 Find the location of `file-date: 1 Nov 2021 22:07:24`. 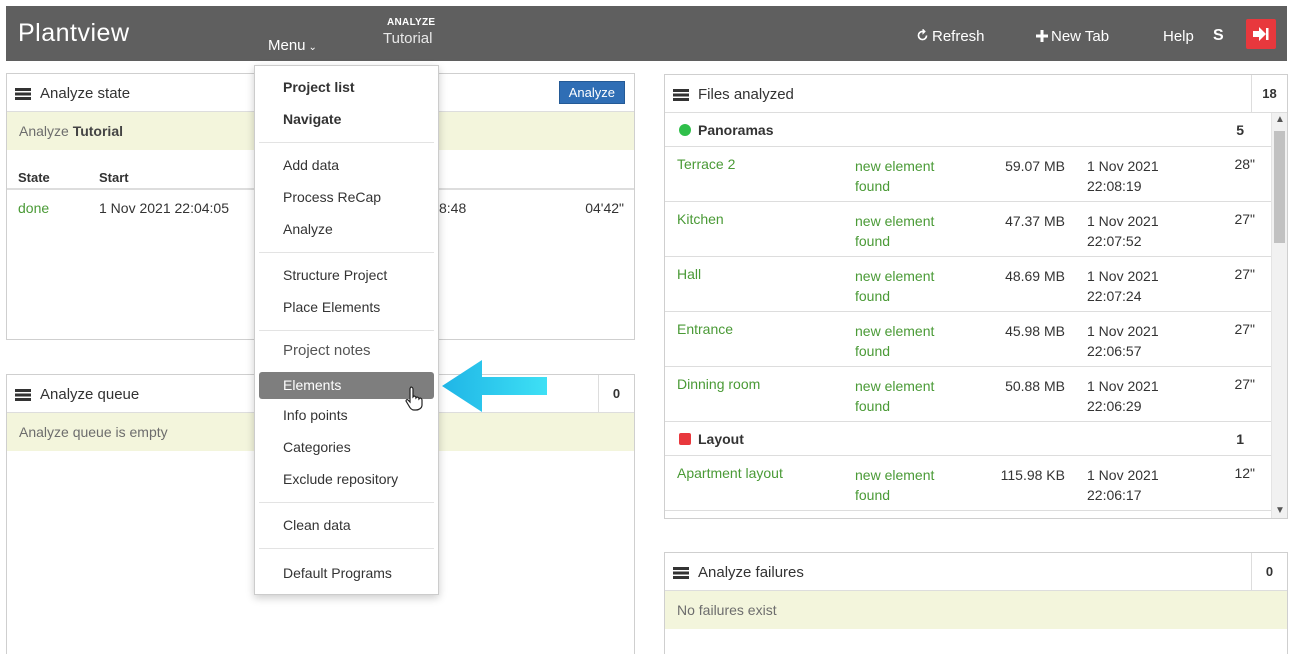

file-date: 1 Nov 2021 22:07:24 is located at coordinates (1123, 286).